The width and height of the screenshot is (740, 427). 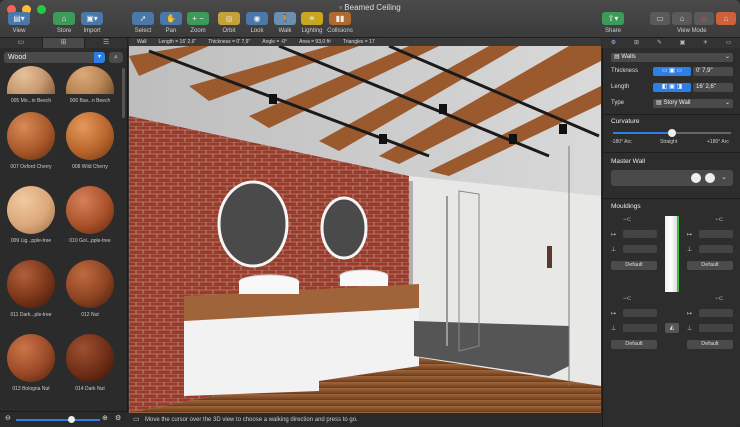 I want to click on view-button: ▤▾ View, so click(x=19, y=23).